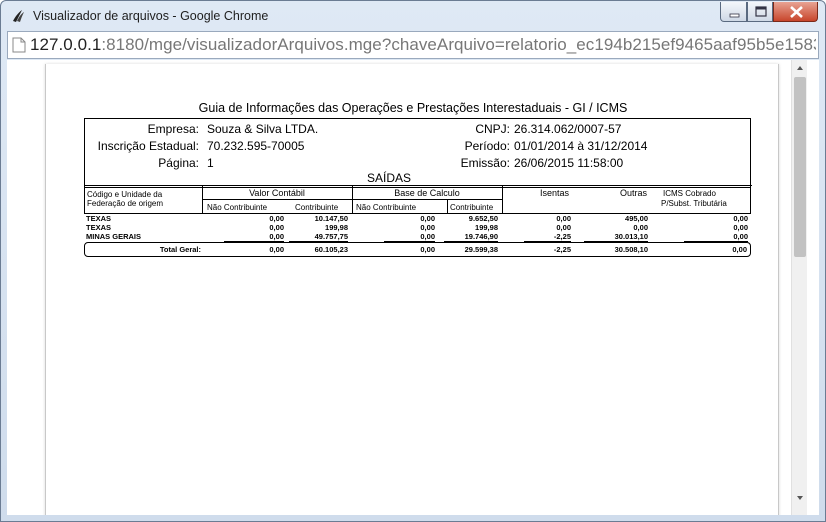 The image size is (826, 522). Describe the element at coordinates (483, 218) in the screenshot. I see `cell-bc-c: 9.652,50` at that location.